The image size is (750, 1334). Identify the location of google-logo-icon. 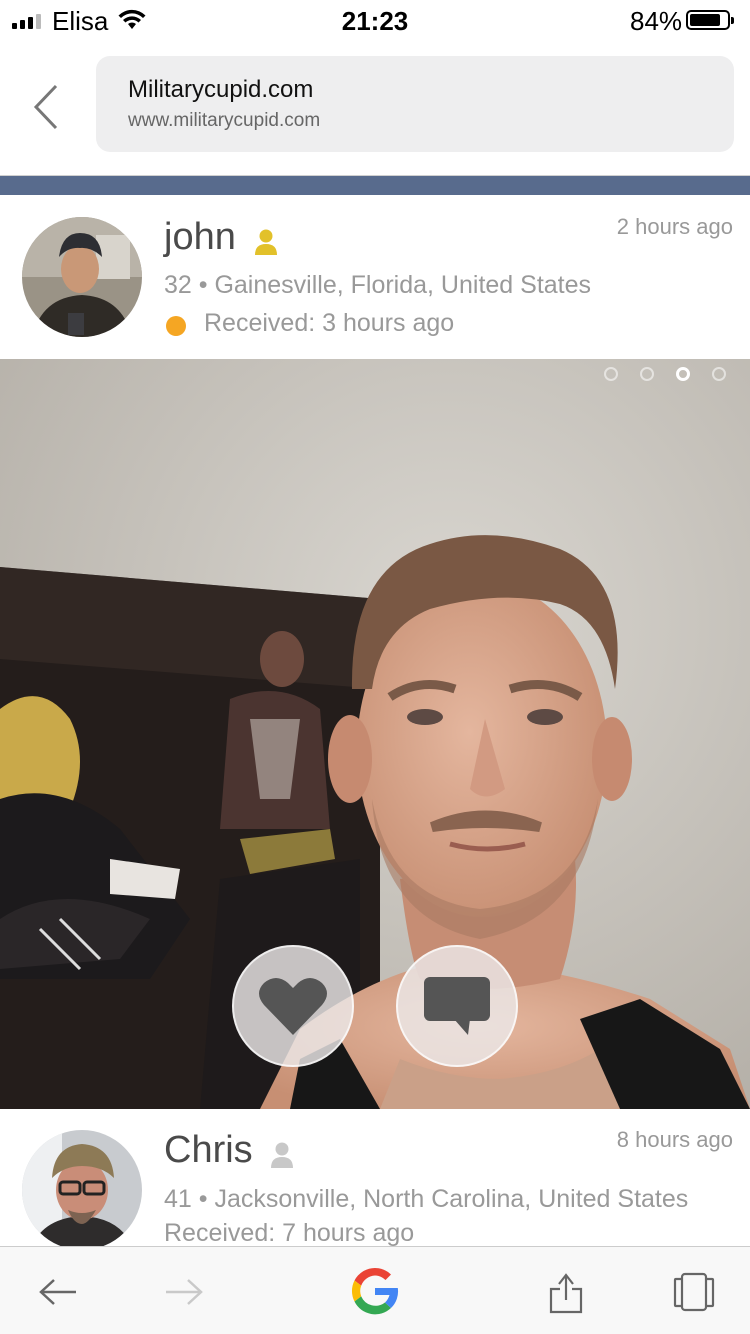
(375, 1291).